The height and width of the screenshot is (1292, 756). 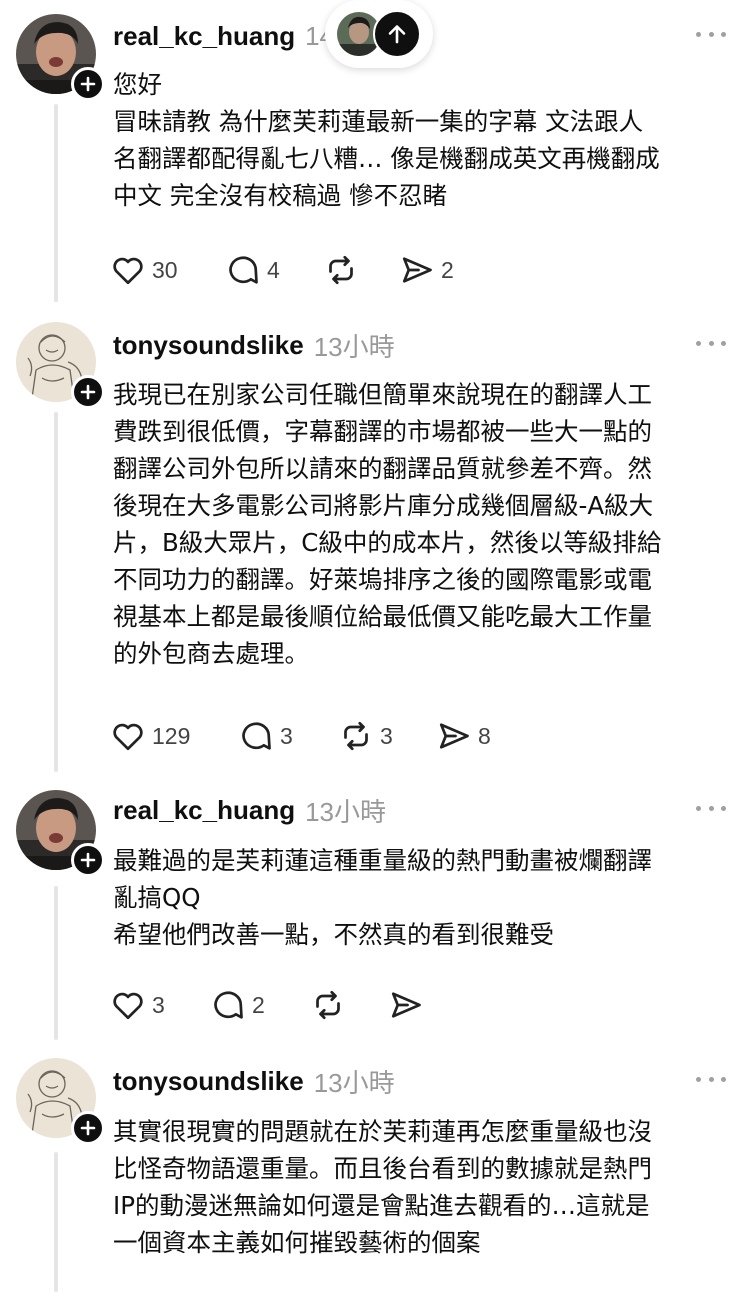 I want to click on like-count: 30, so click(x=165, y=269).